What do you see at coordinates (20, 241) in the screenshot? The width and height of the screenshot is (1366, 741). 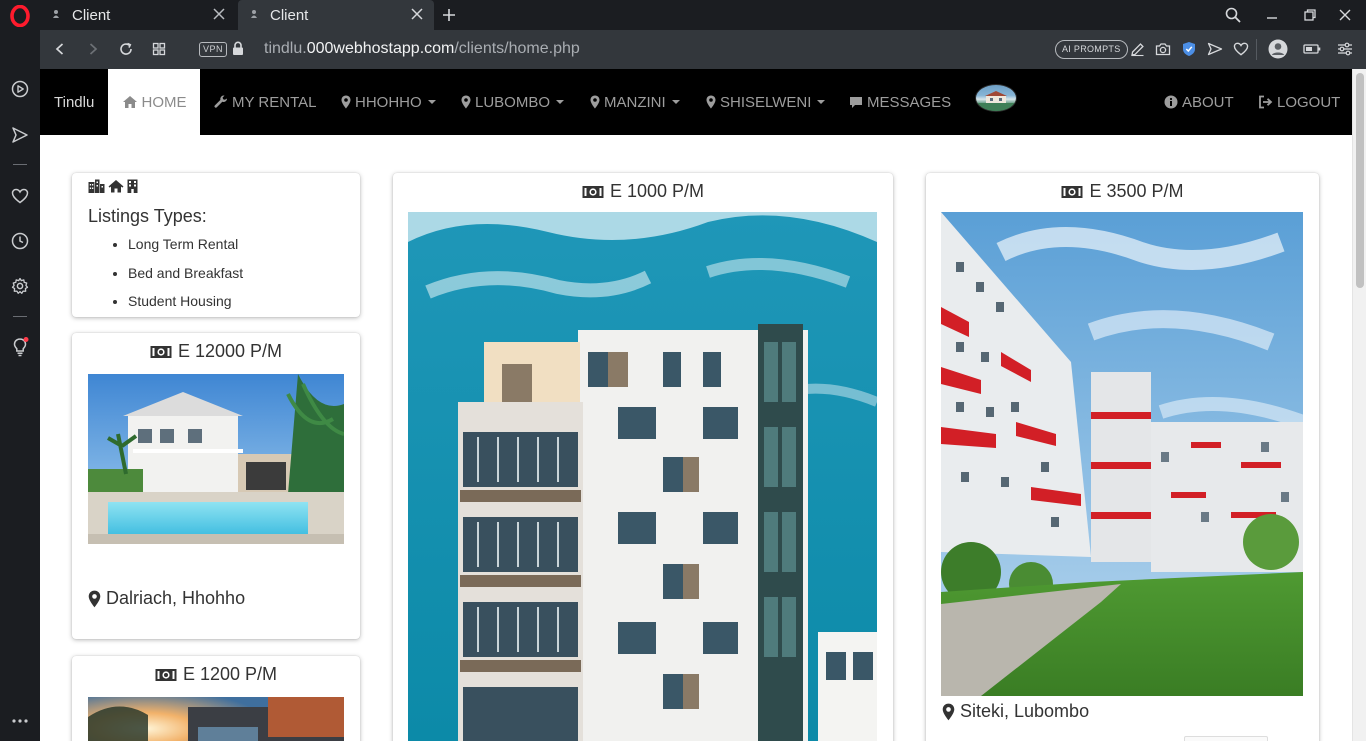 I see `history-icon` at bounding box center [20, 241].